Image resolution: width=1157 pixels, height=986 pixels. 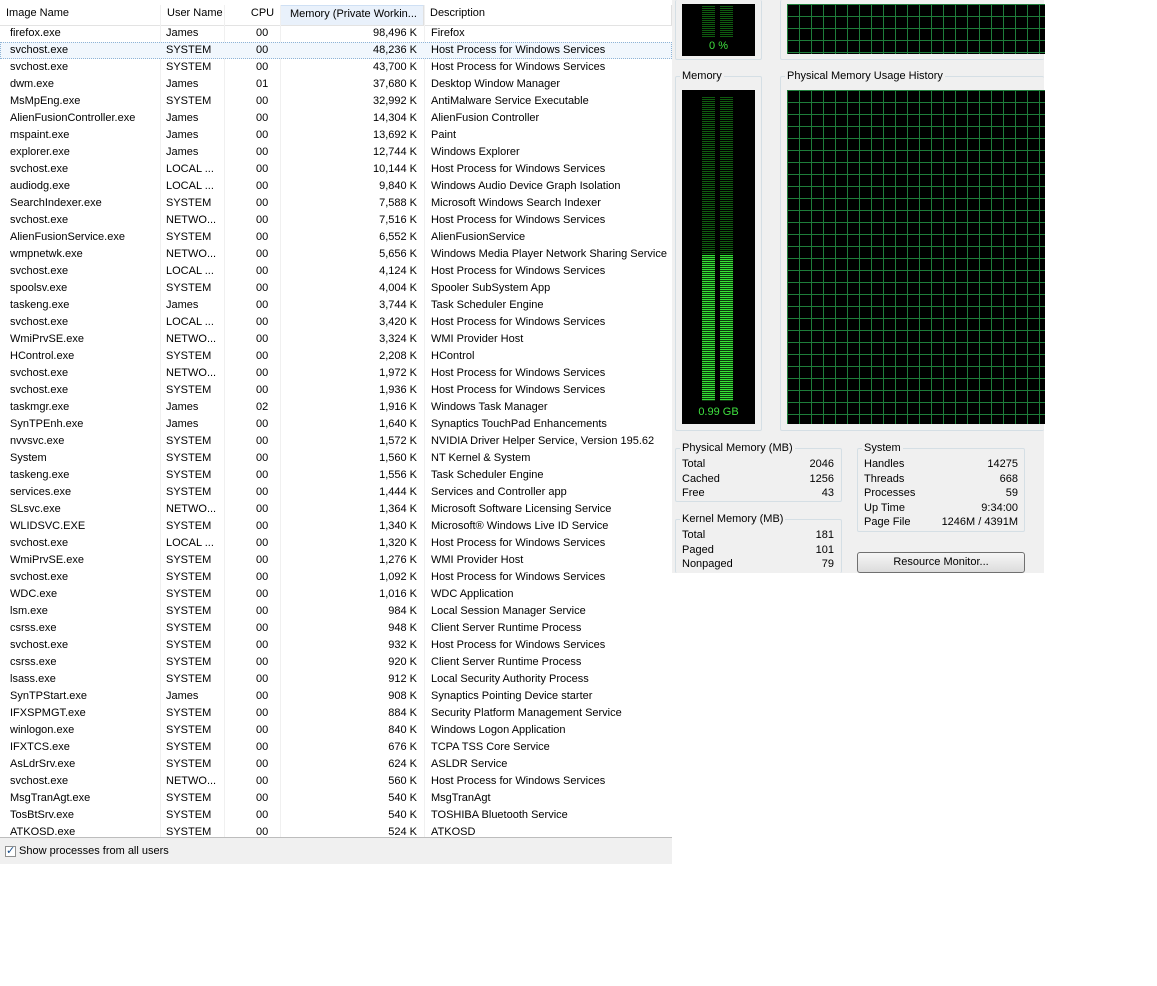 What do you see at coordinates (521, 509) in the screenshot?
I see `process-description: Microsoft Software Licensing Service` at bounding box center [521, 509].